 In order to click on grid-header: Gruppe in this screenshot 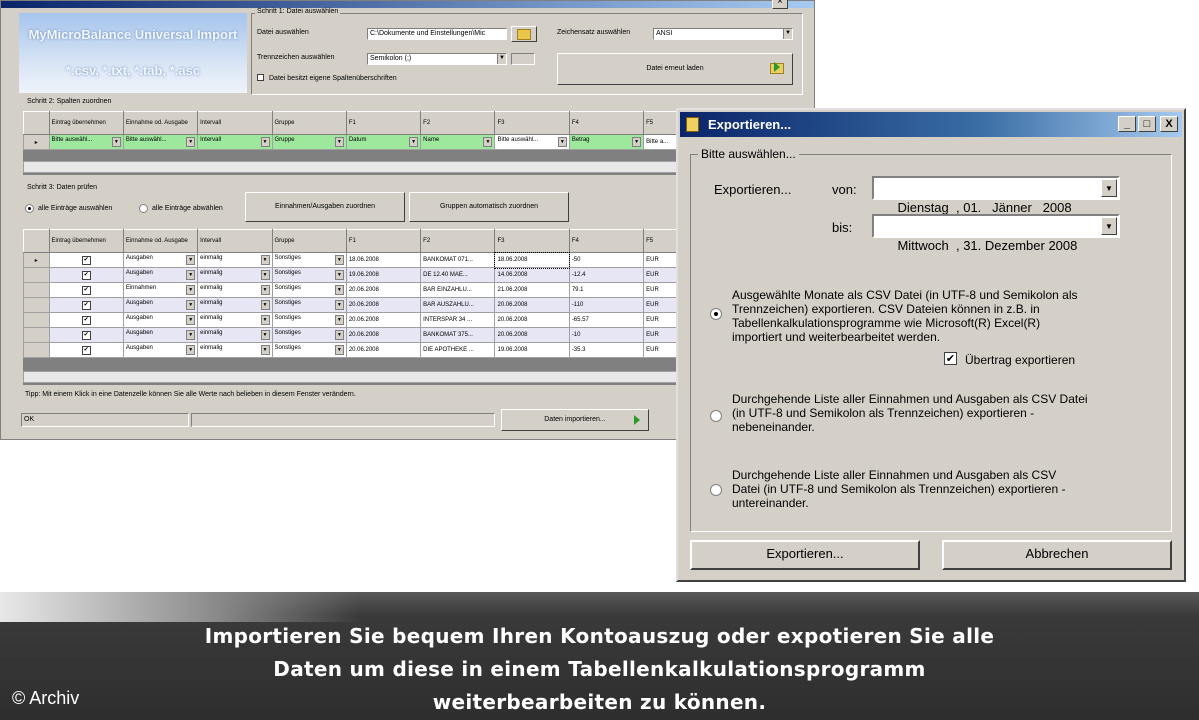, I will do `click(309, 123)`.